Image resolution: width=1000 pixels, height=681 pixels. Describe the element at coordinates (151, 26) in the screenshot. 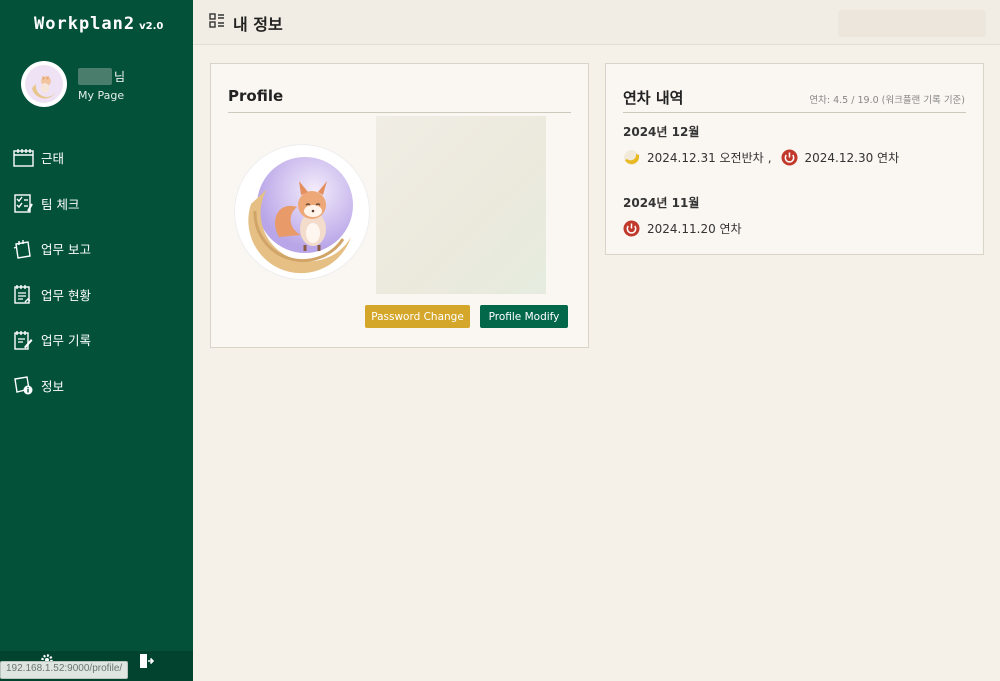

I see `app-version: v2.0` at that location.